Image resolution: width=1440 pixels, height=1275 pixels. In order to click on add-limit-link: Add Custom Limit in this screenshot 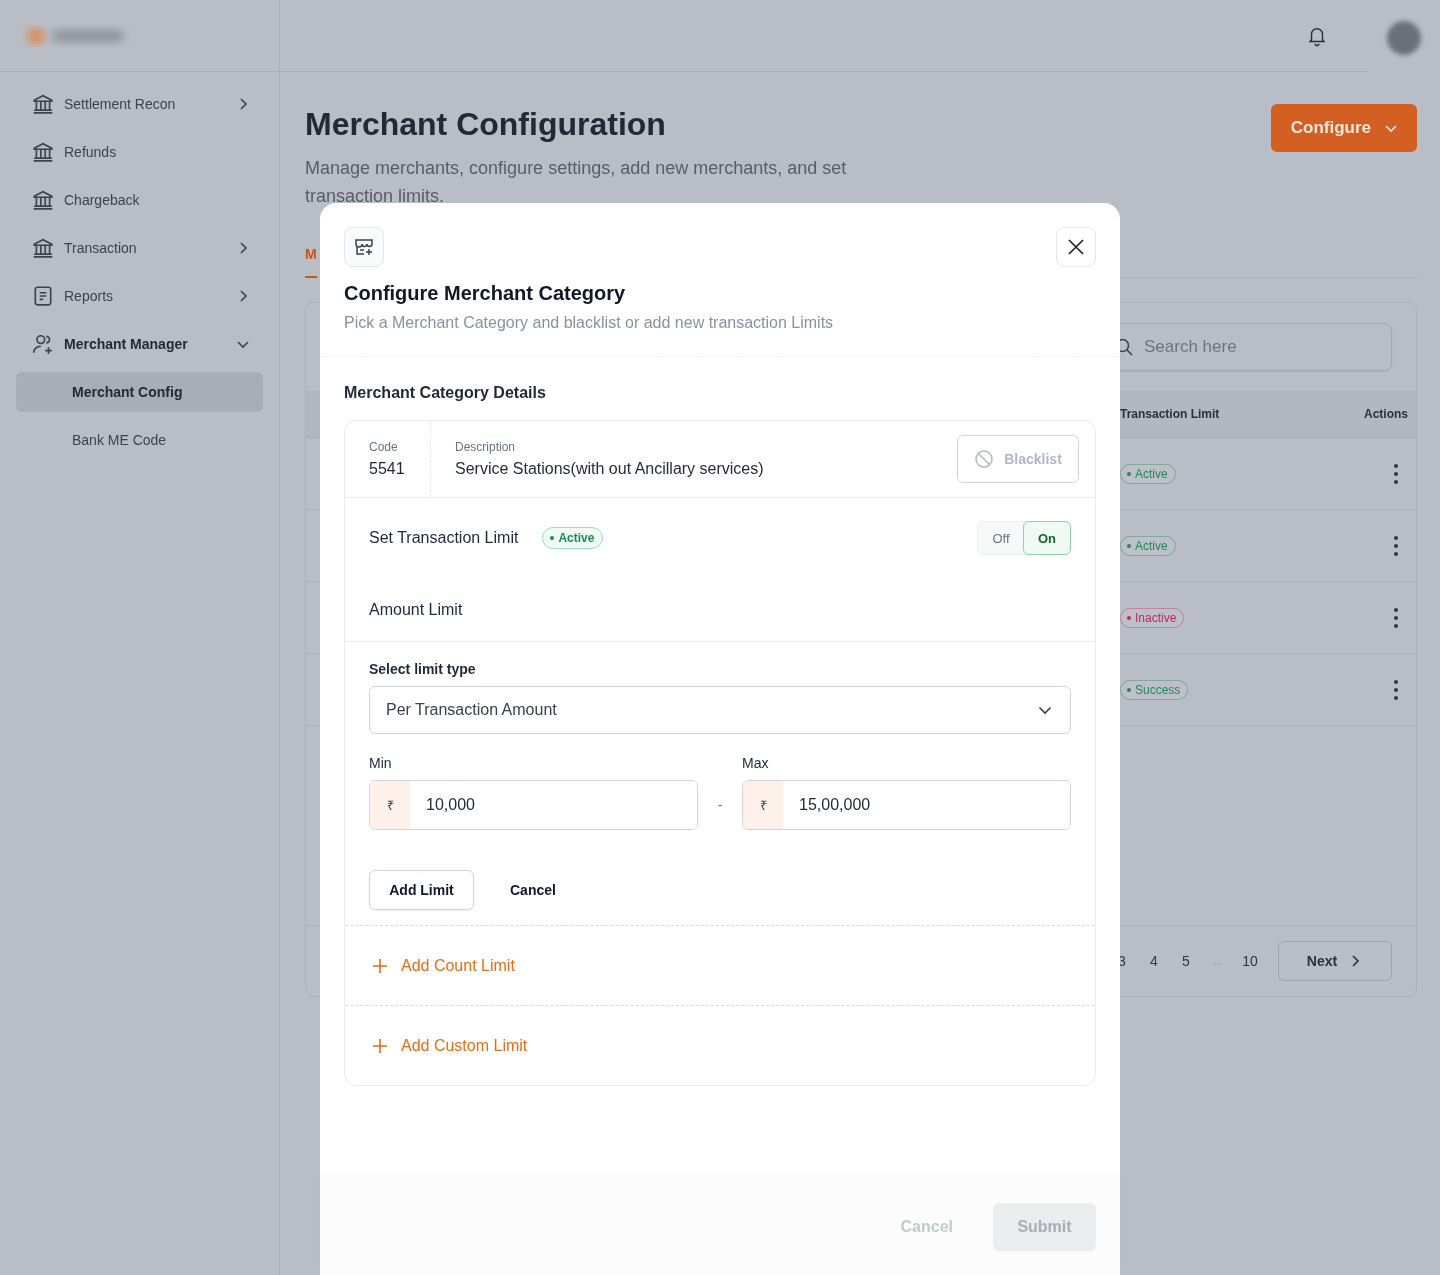, I will do `click(449, 1045)`.